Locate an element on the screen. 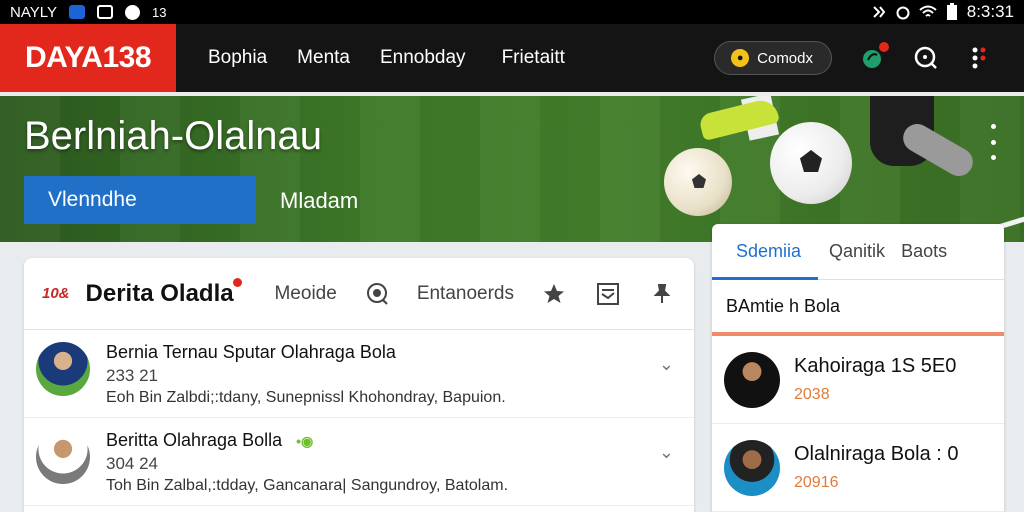  nav-item-2: Menta is located at coordinates (323, 58).